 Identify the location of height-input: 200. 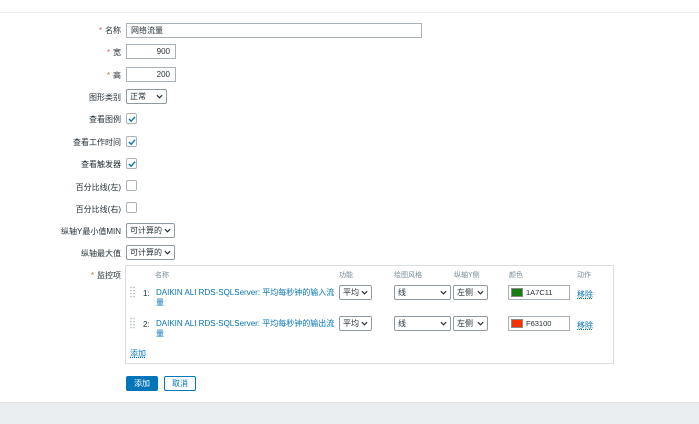
(151, 74).